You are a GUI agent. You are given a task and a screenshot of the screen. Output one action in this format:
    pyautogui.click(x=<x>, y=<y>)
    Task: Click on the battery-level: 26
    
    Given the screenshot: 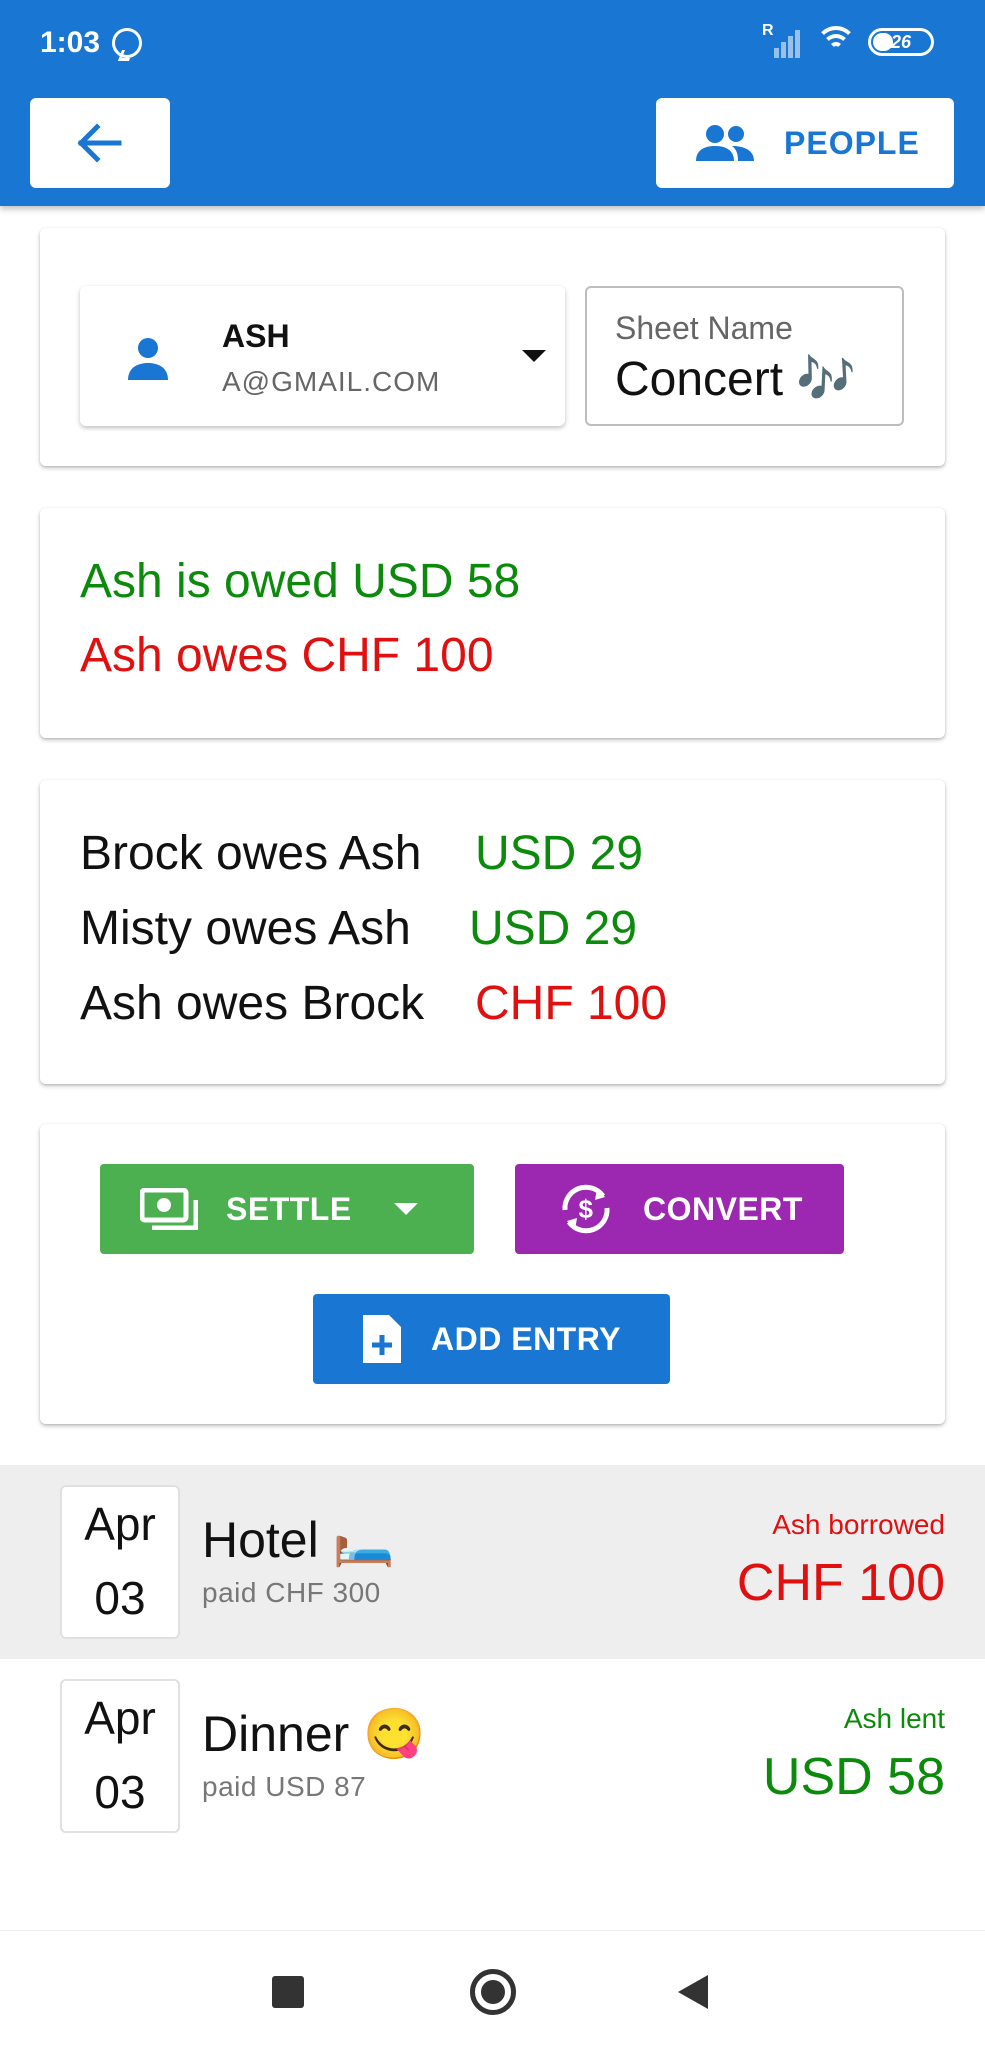 What is the action you would take?
    pyautogui.click(x=901, y=42)
    